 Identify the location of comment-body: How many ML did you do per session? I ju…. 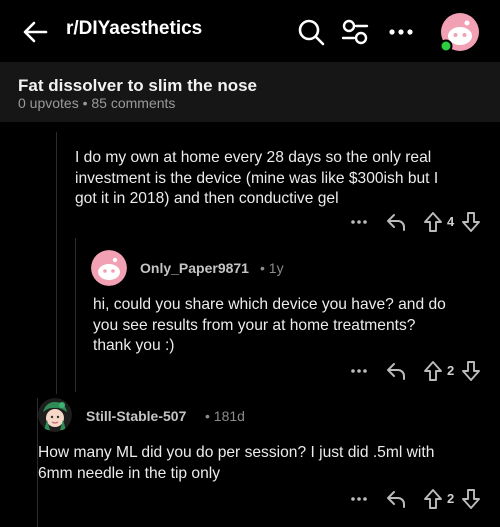
(267, 463).